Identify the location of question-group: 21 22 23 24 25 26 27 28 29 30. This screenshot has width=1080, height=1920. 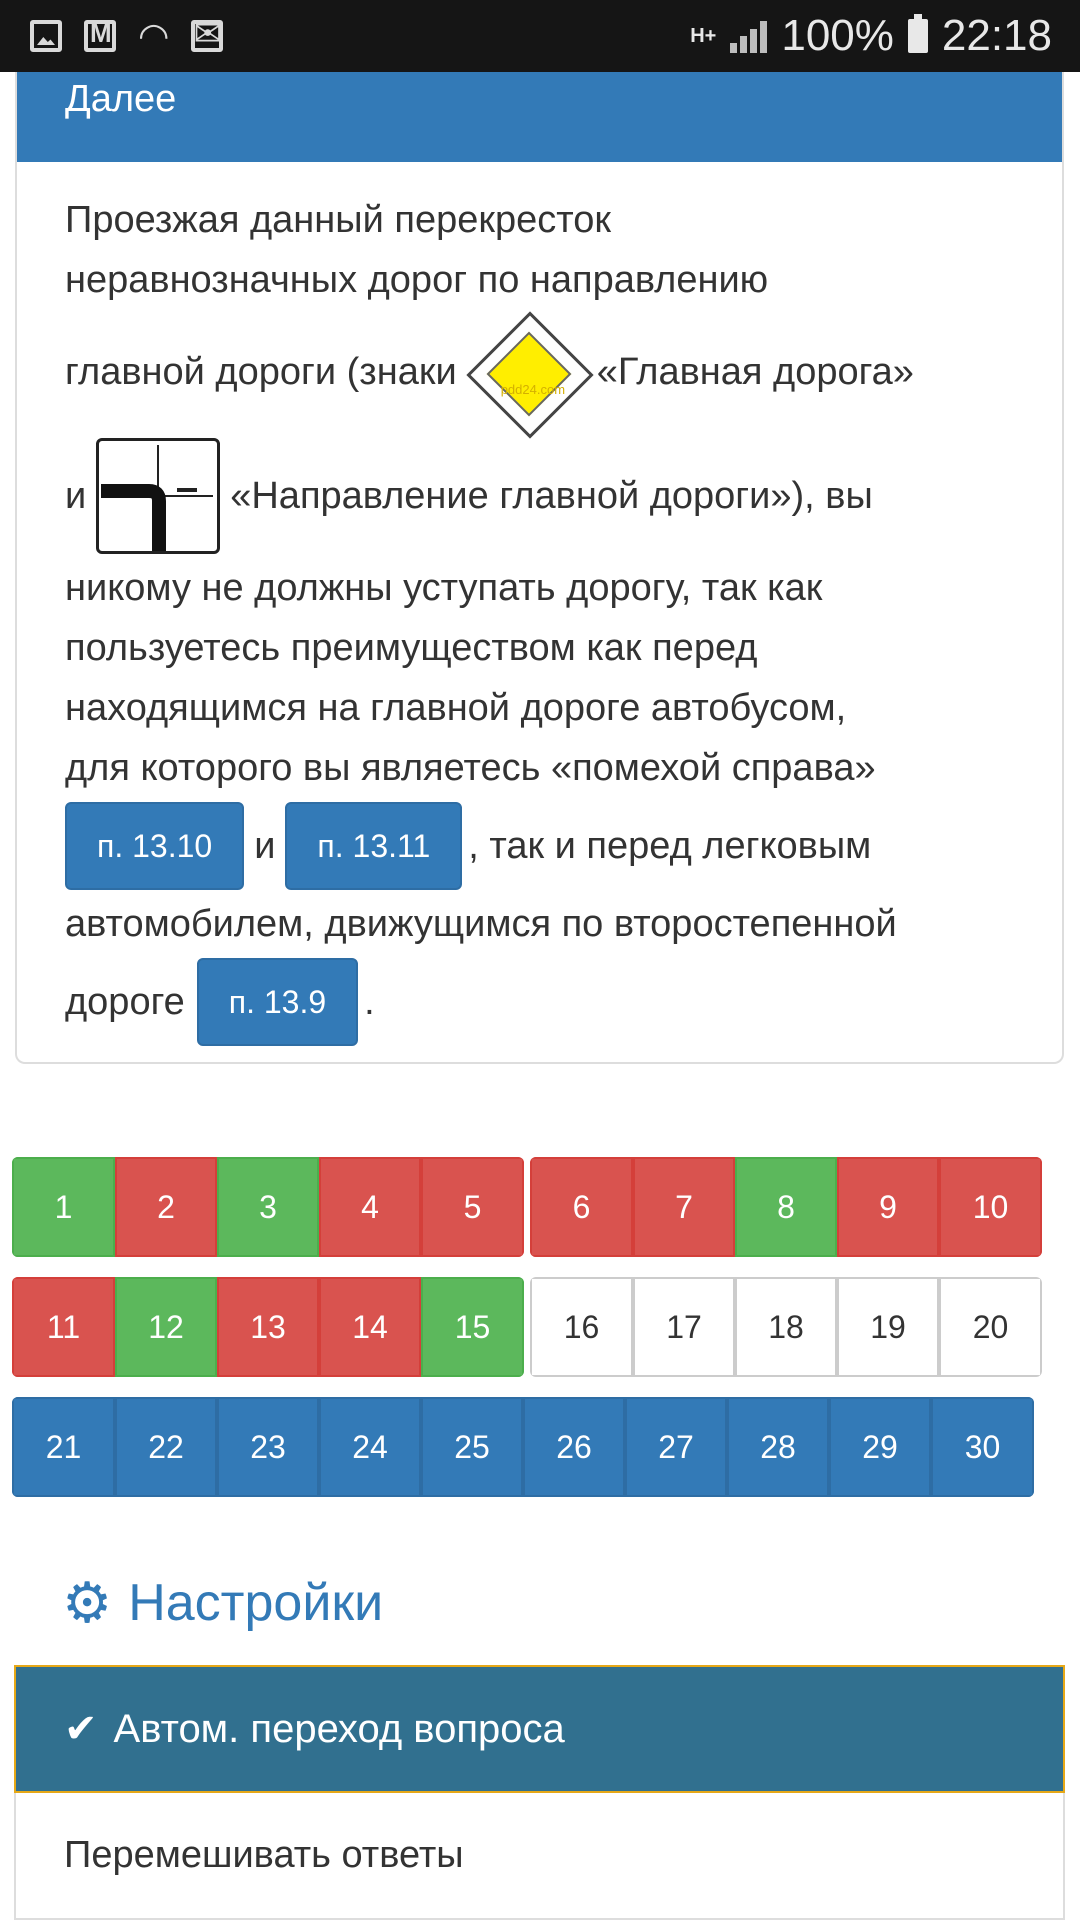
(523, 1447).